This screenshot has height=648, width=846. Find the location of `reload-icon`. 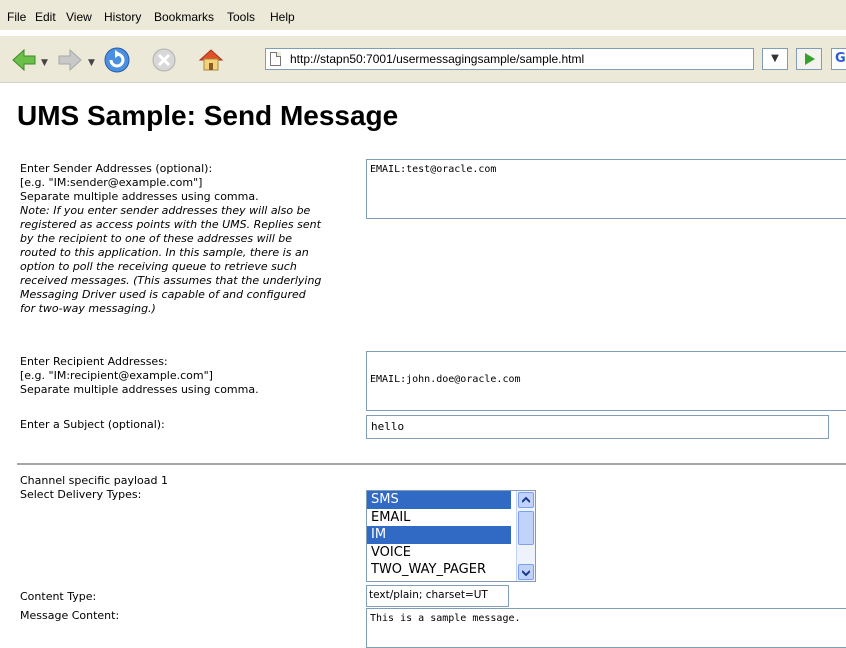

reload-icon is located at coordinates (117, 60).